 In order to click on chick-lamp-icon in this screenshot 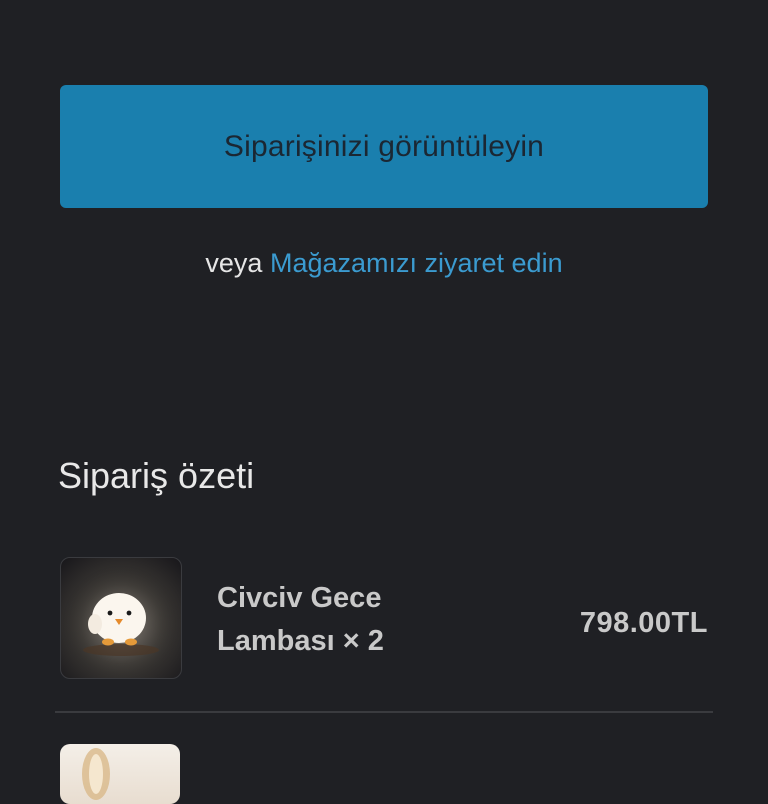, I will do `click(121, 618)`.